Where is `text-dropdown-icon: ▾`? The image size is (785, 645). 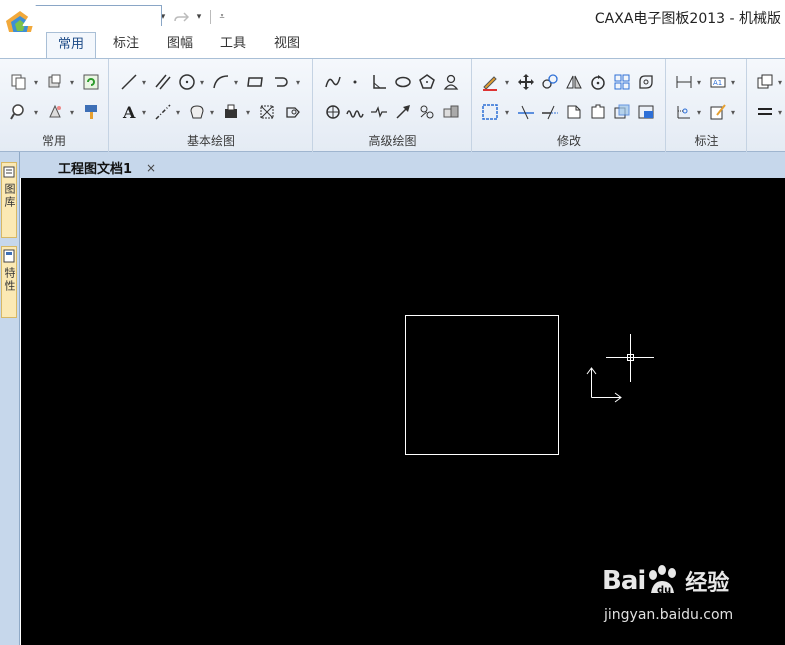 text-dropdown-icon: ▾ is located at coordinates (144, 112).